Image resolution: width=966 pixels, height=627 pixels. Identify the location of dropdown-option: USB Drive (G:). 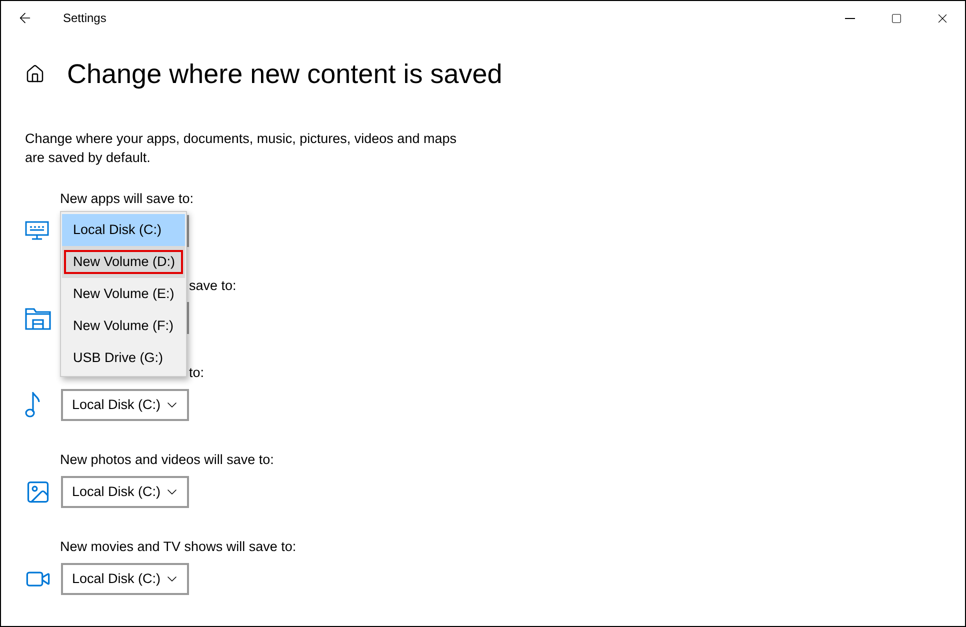
(123, 358).